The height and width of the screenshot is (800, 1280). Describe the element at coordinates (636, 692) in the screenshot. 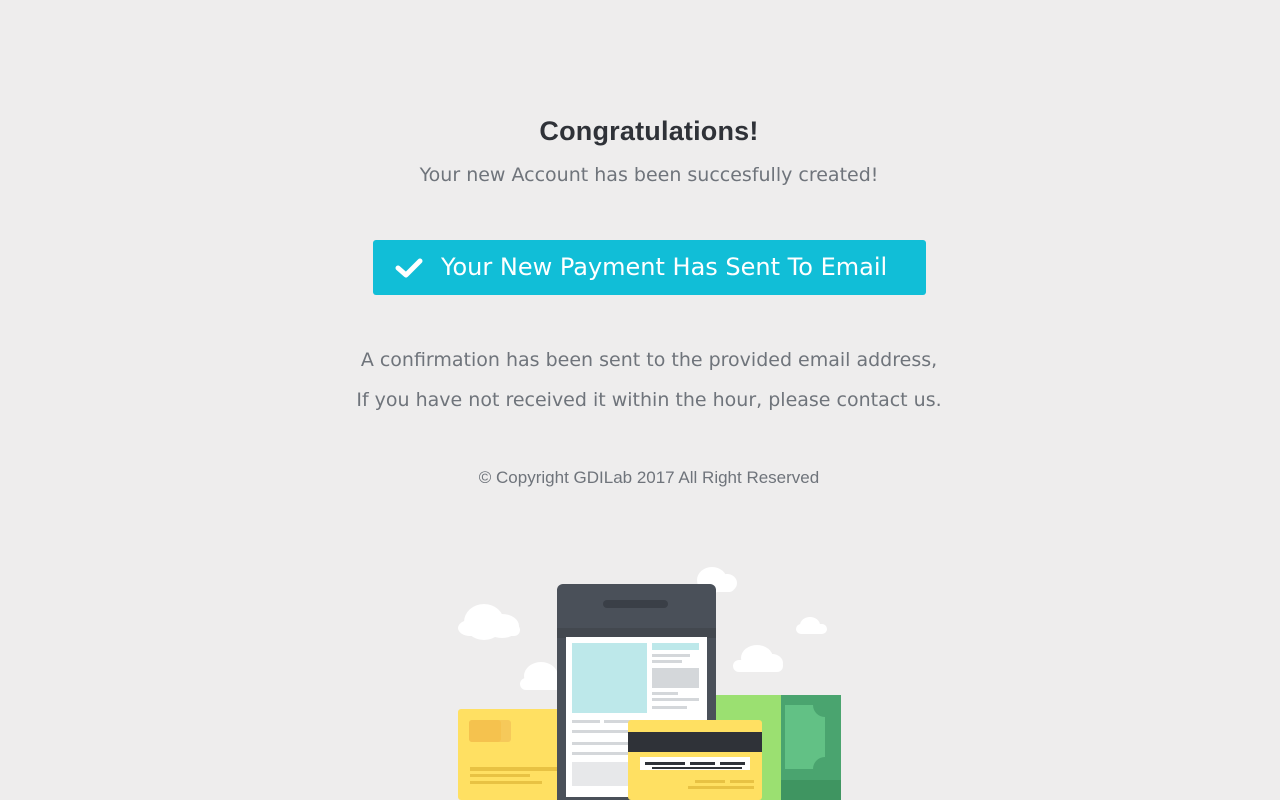

I see `smartphone-icon` at that location.